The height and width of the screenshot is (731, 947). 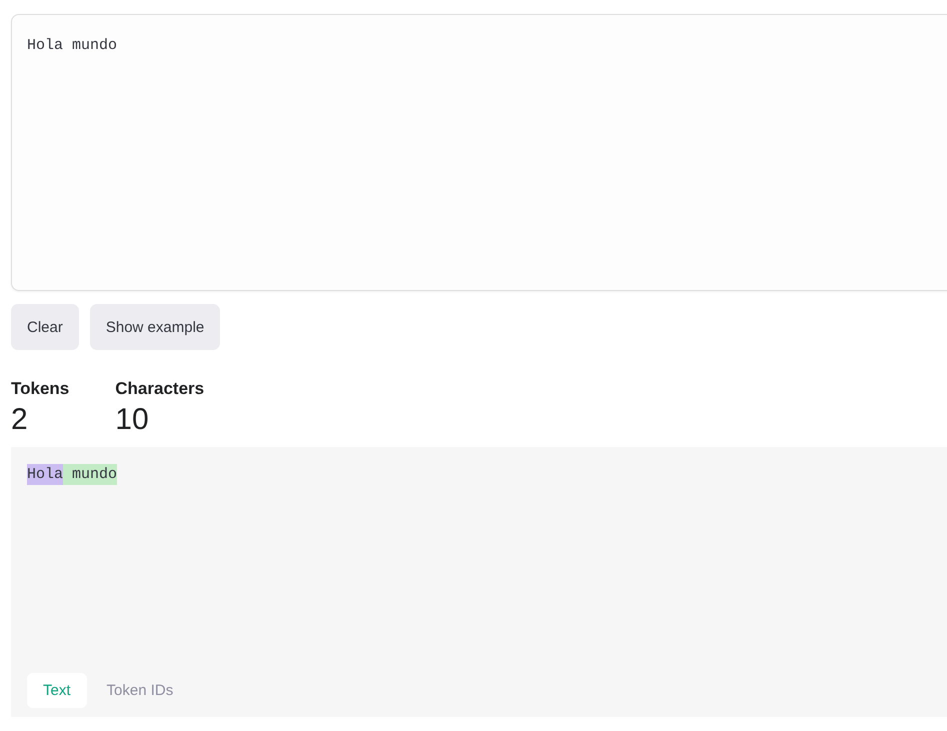 I want to click on stat-value: 10, so click(x=132, y=420).